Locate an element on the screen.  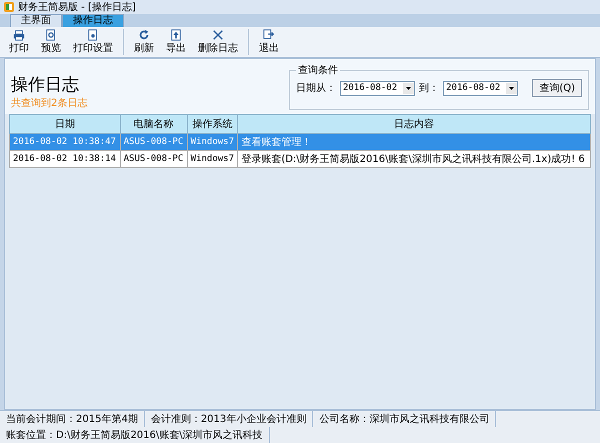
toolbar-button: 打印 is located at coordinates (19, 42).